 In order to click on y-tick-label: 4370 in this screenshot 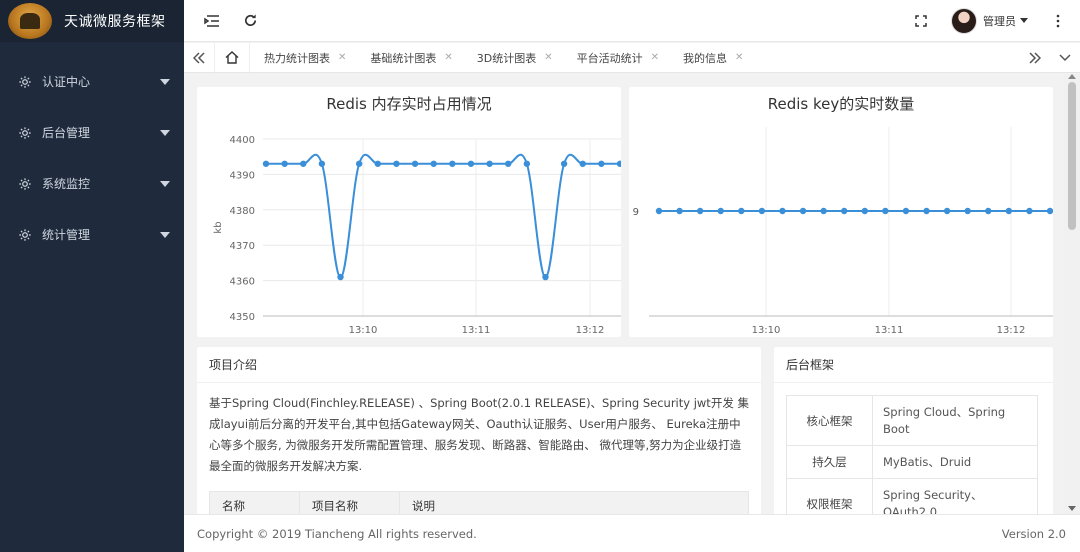, I will do `click(242, 246)`.